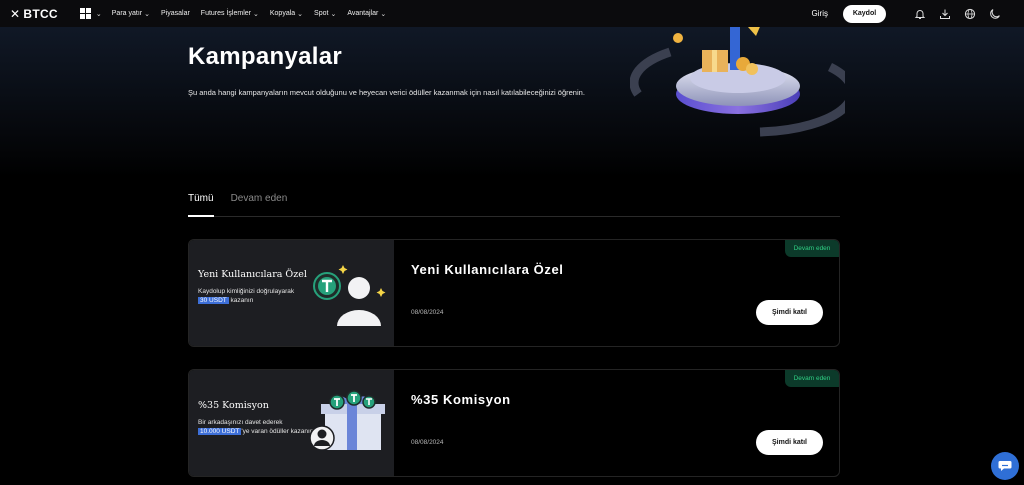 This screenshot has width=1024, height=485. I want to click on btcc-x-icon: ✕, so click(15, 13).